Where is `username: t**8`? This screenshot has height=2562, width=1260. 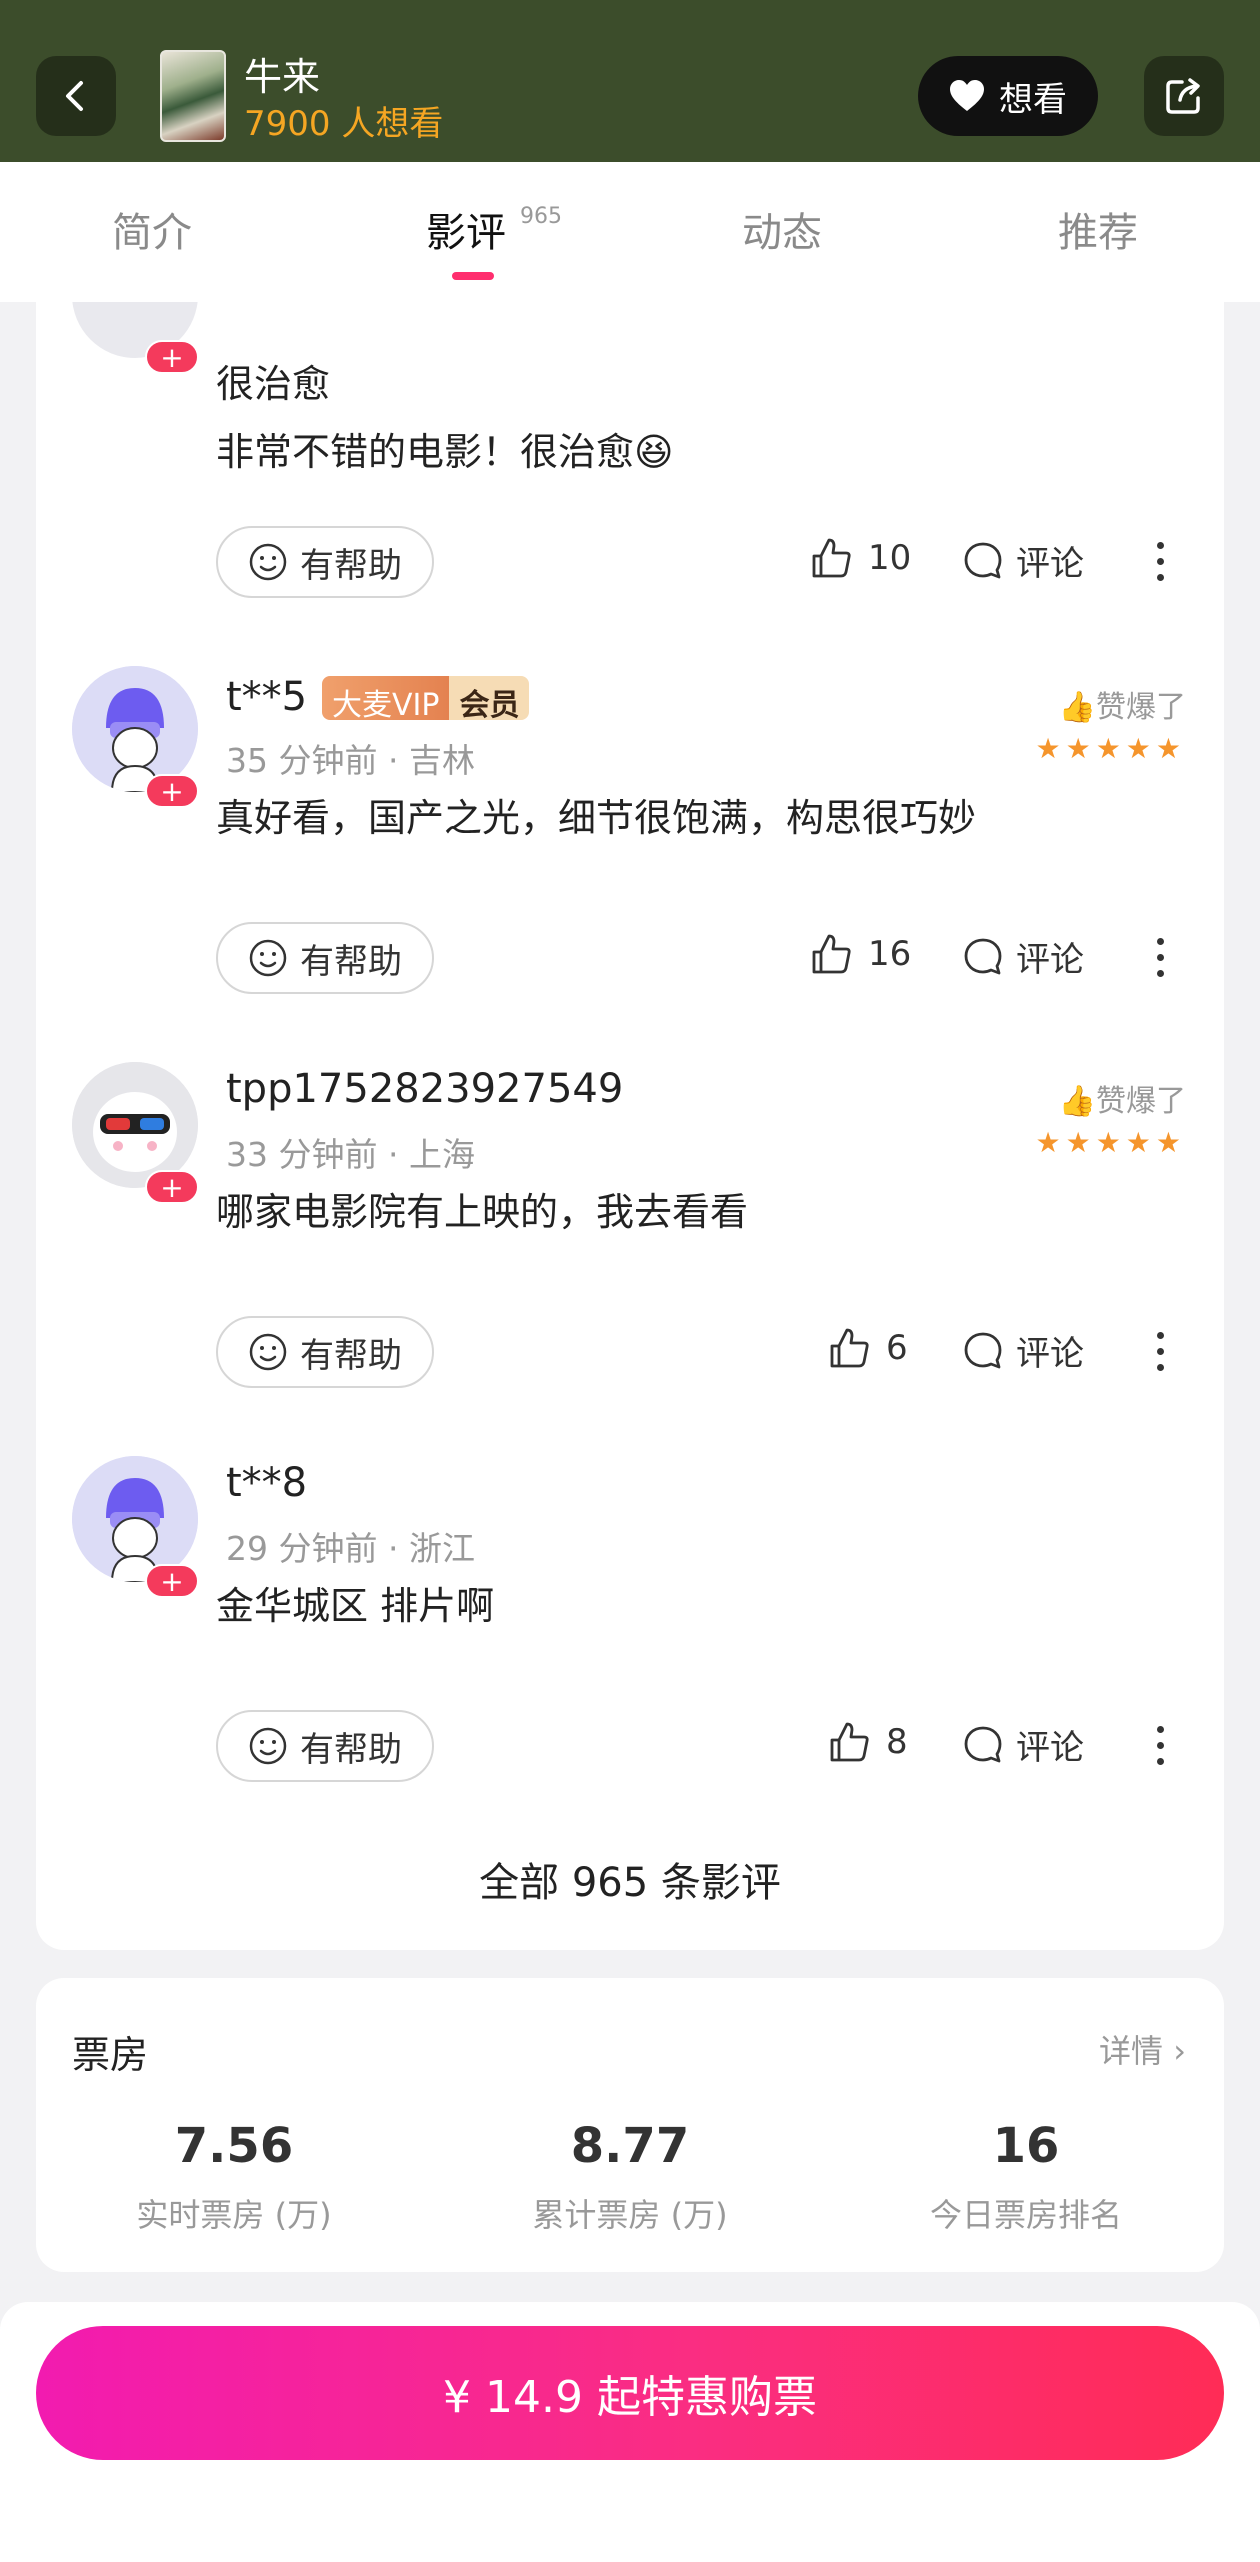 username: t**8 is located at coordinates (266, 1483).